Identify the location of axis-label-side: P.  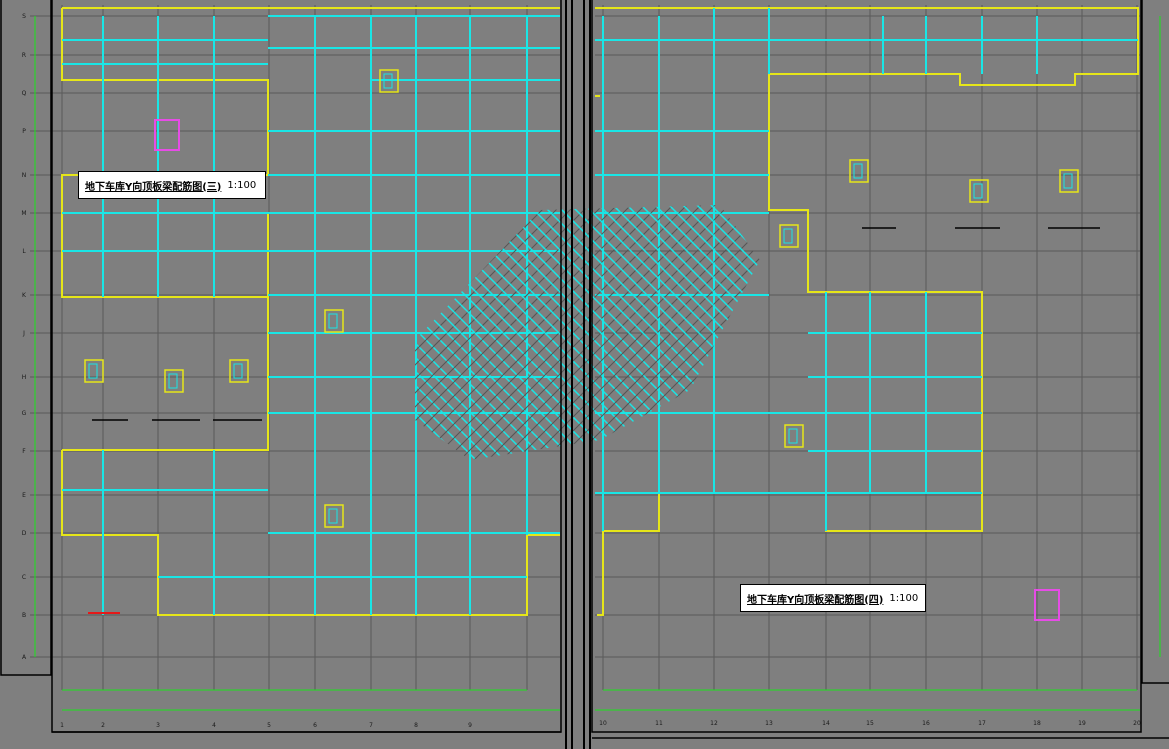
(24, 131).